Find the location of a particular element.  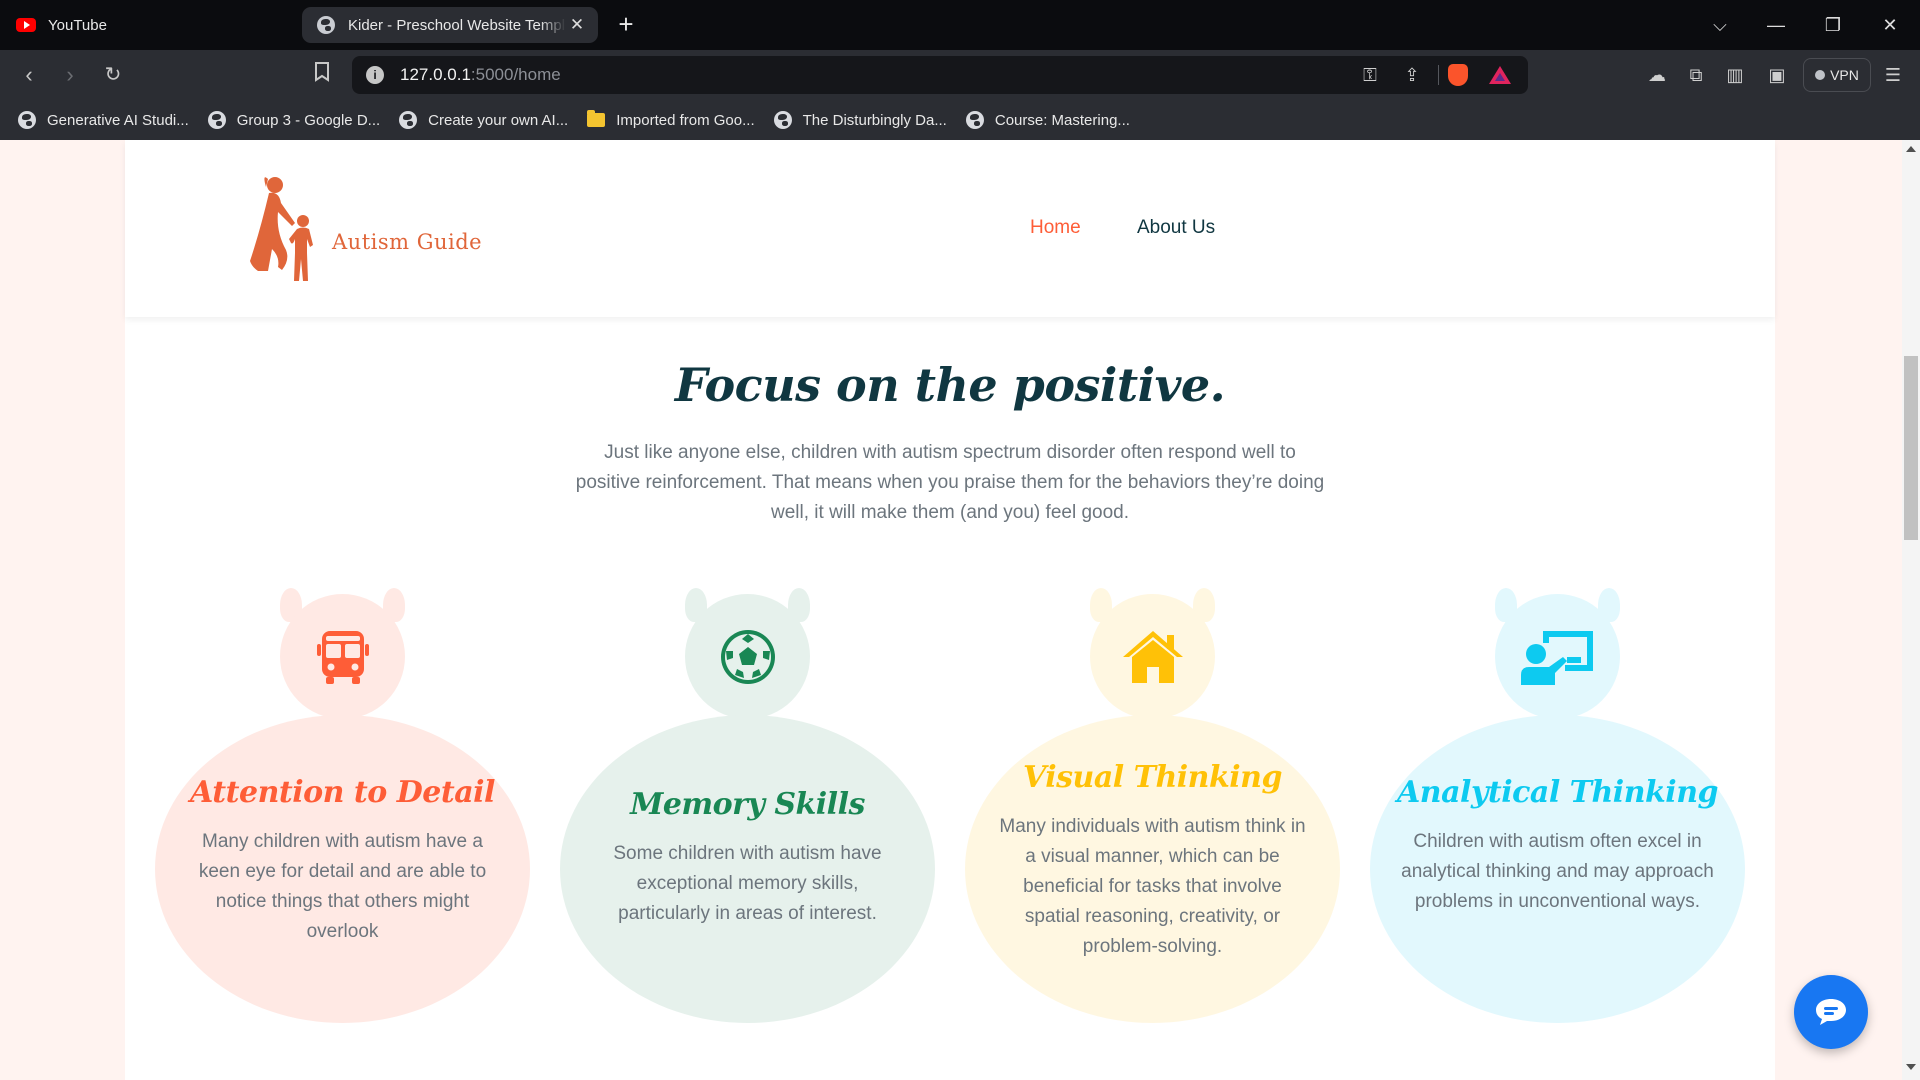

football-icon is located at coordinates (747, 656).